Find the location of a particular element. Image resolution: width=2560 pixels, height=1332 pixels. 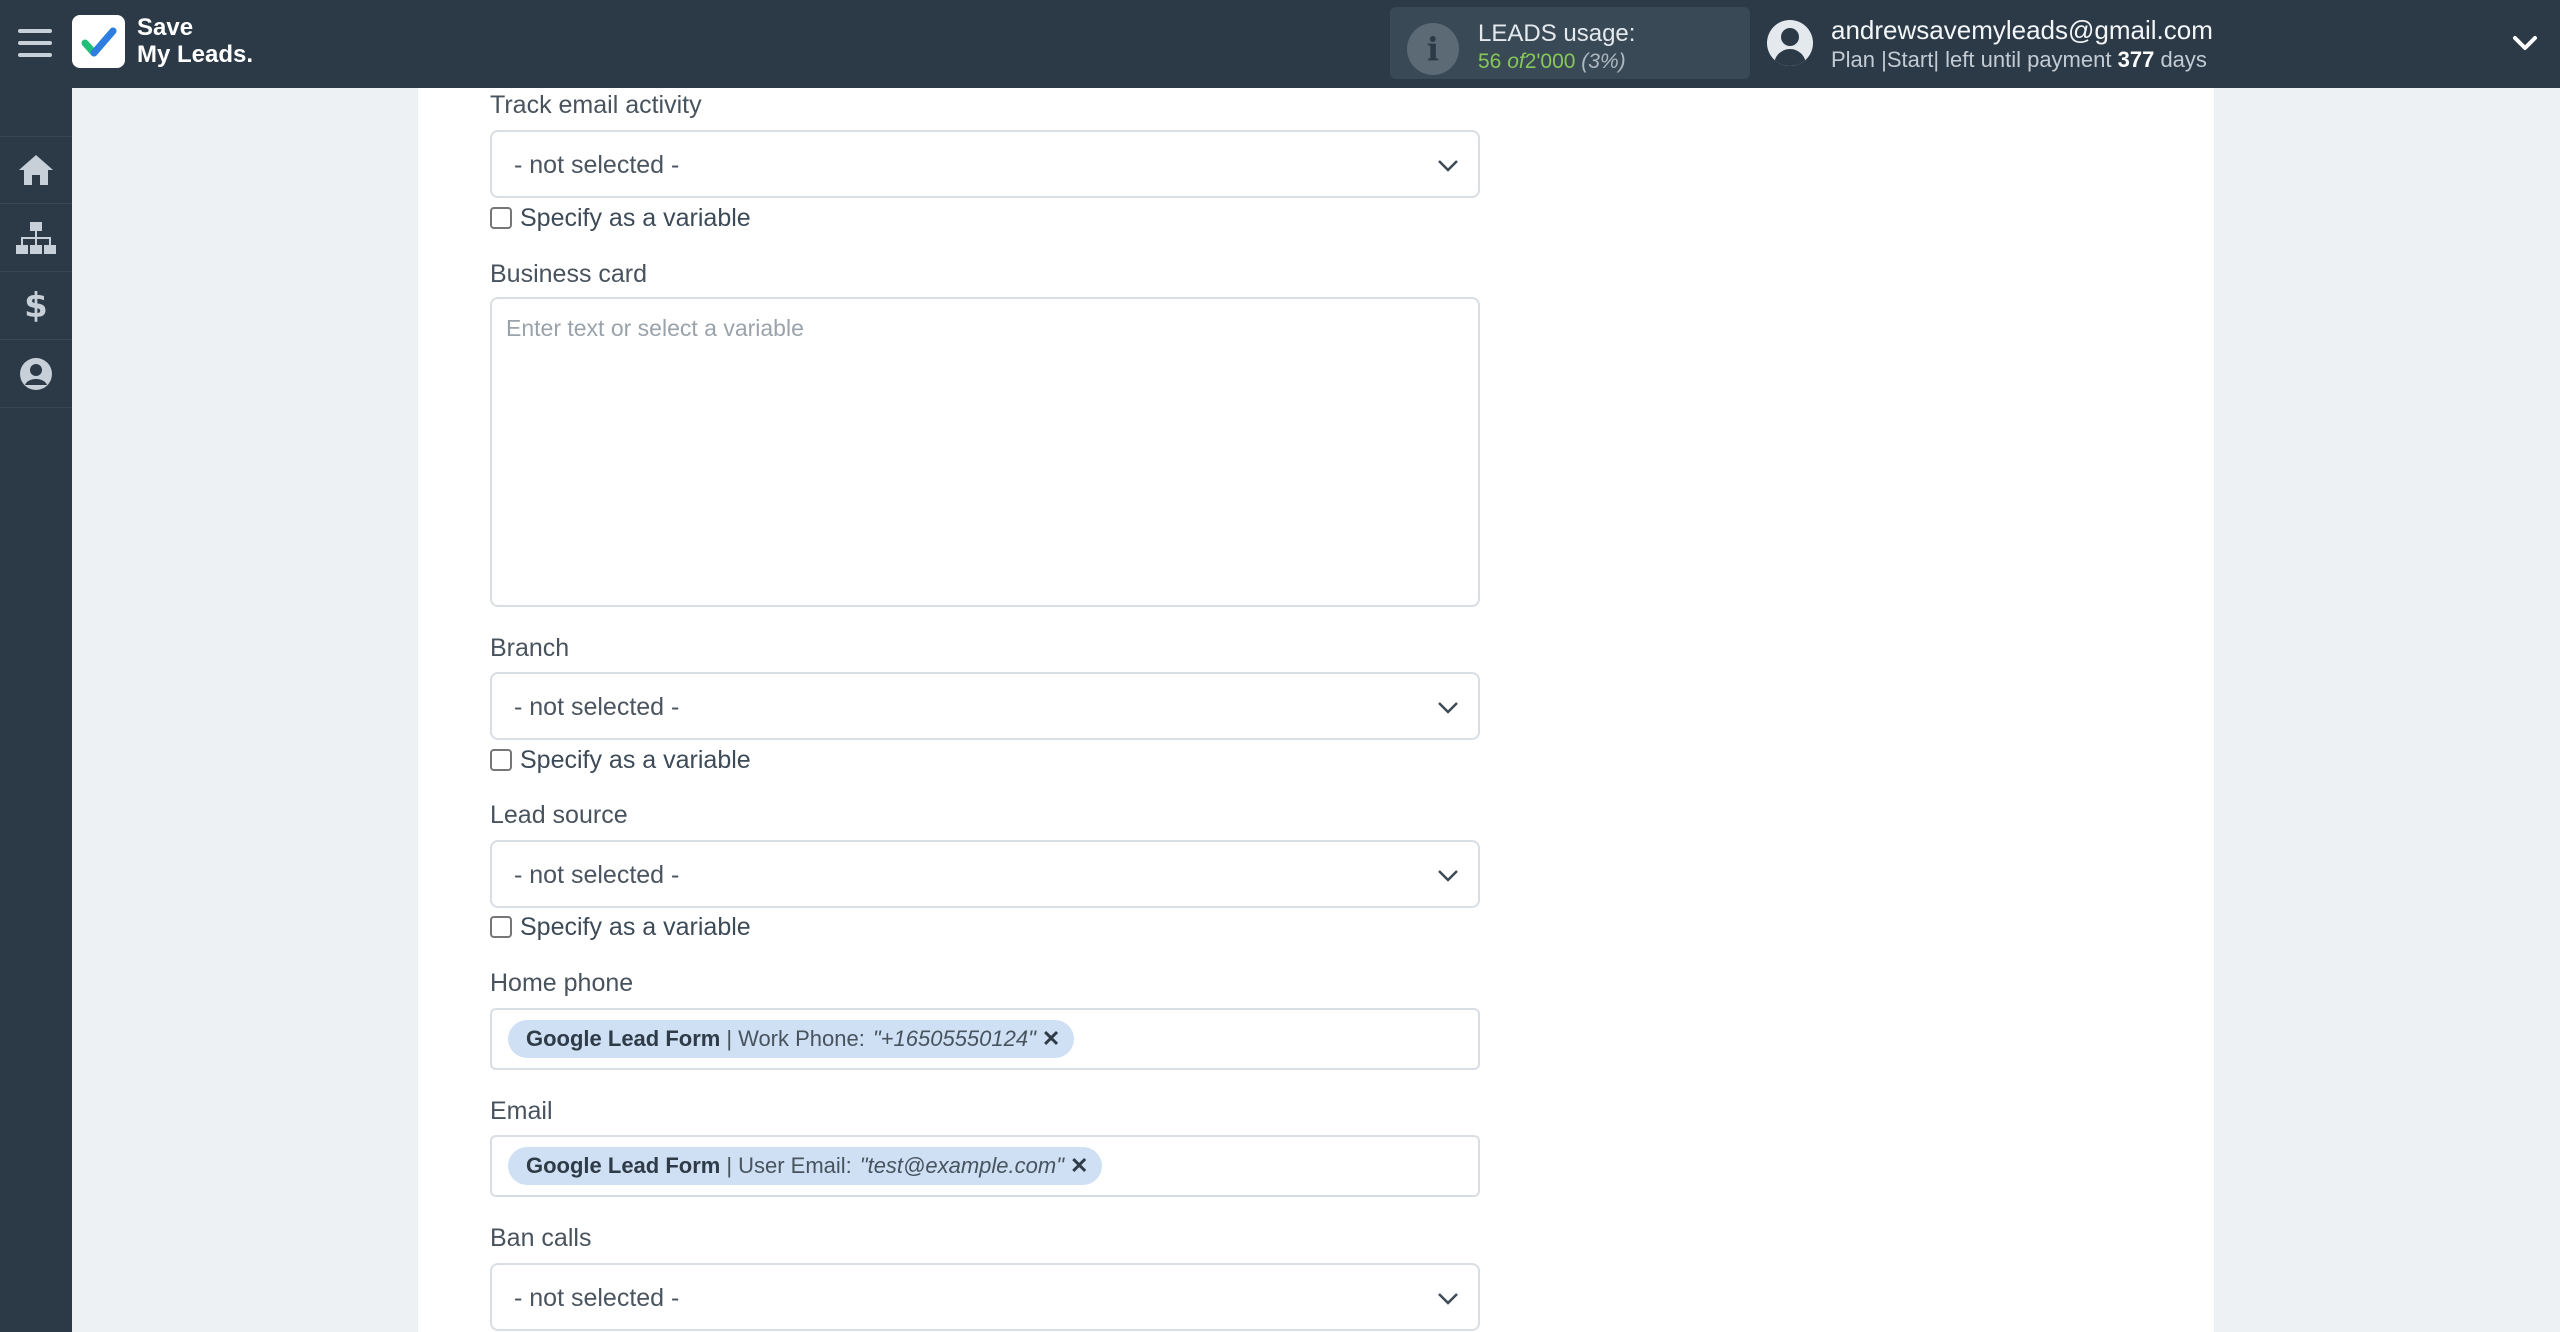

home-phone-label: Home phone is located at coordinates (562, 983).